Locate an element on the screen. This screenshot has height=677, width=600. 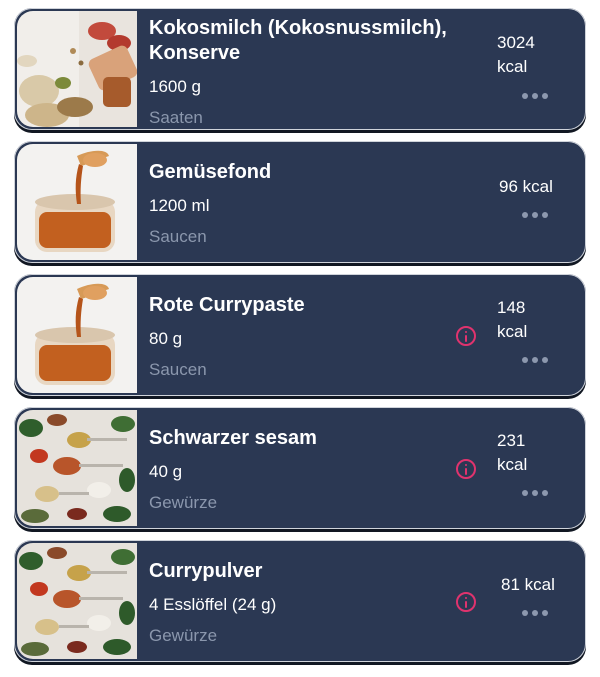
item-title: Gemüsefond is located at coordinates (210, 172).